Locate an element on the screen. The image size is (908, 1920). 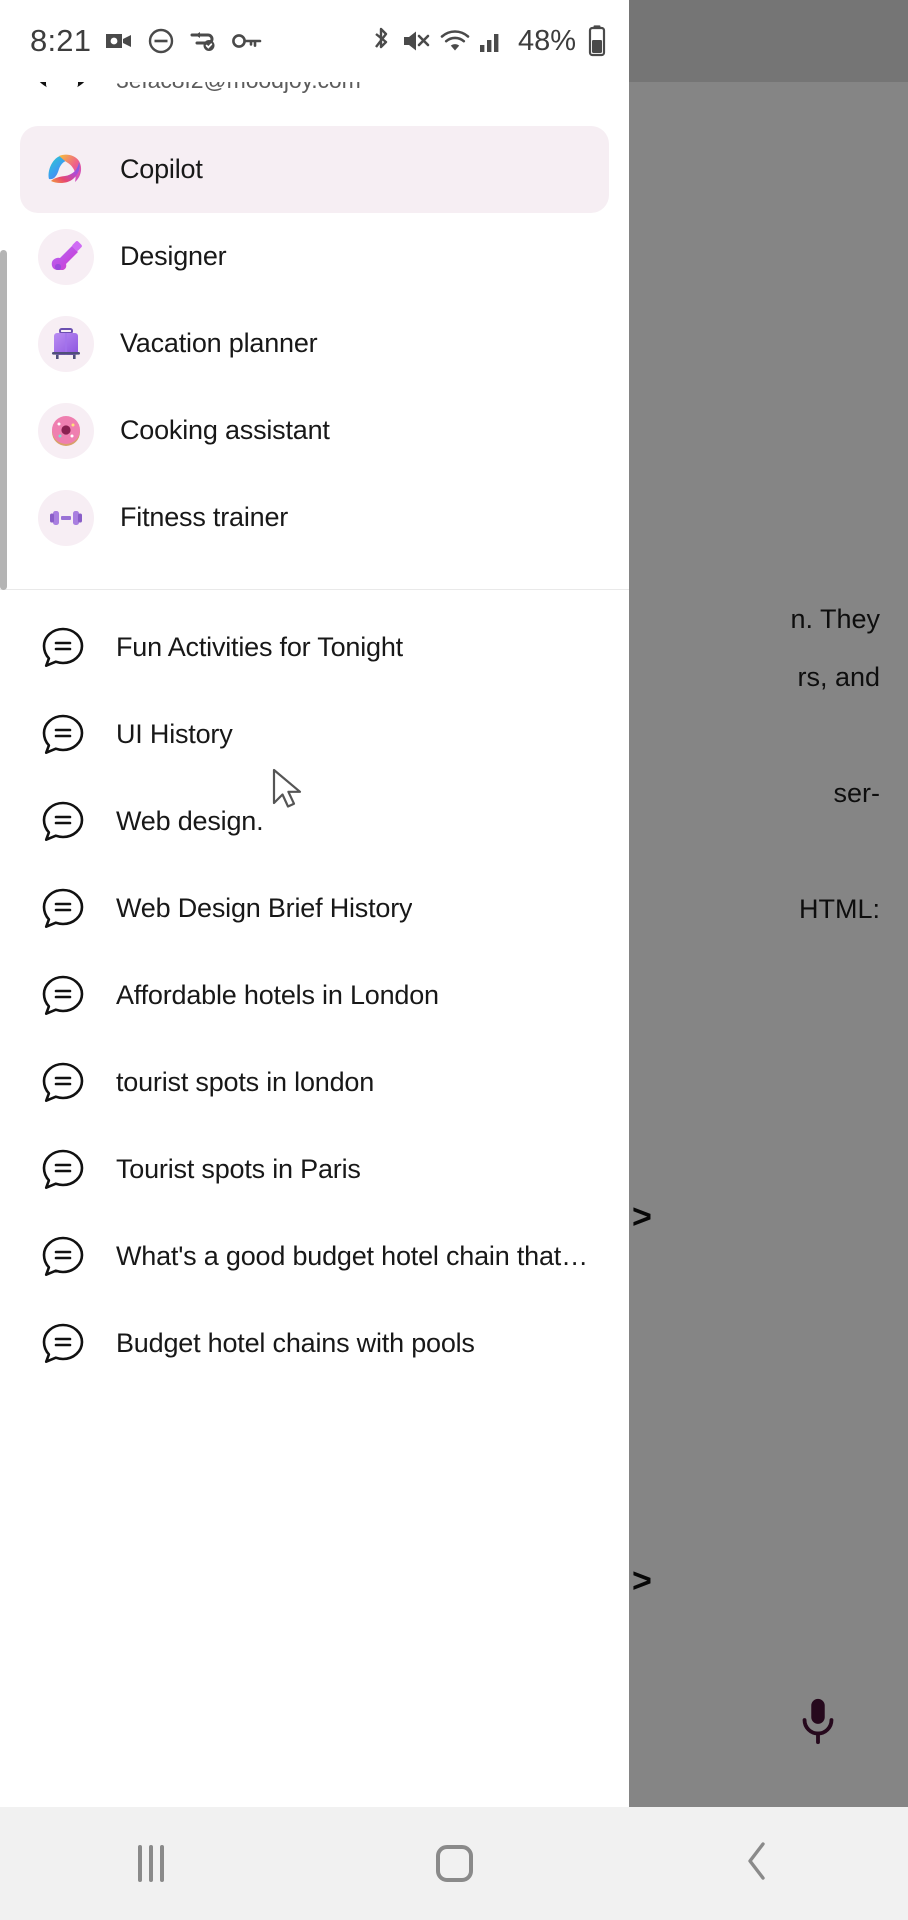
history-item: Budget hotel chains with pools is located at coordinates (314, 1343).